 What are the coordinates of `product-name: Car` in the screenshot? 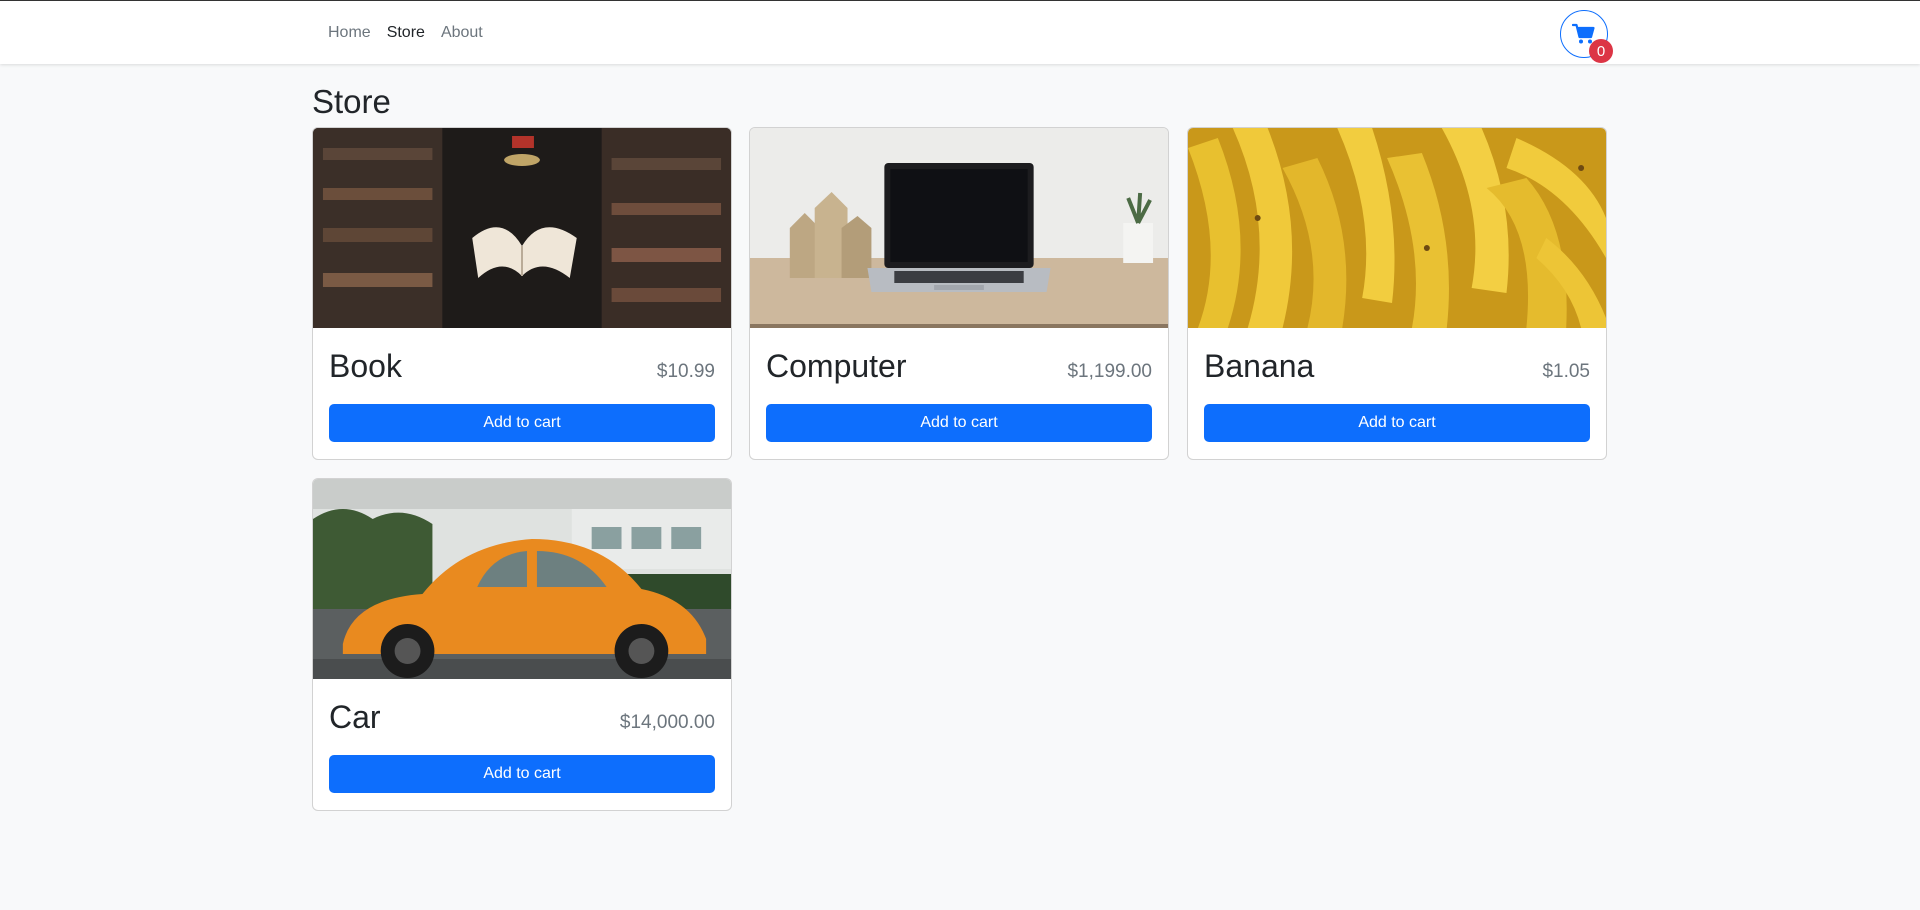 It's located at (355, 717).